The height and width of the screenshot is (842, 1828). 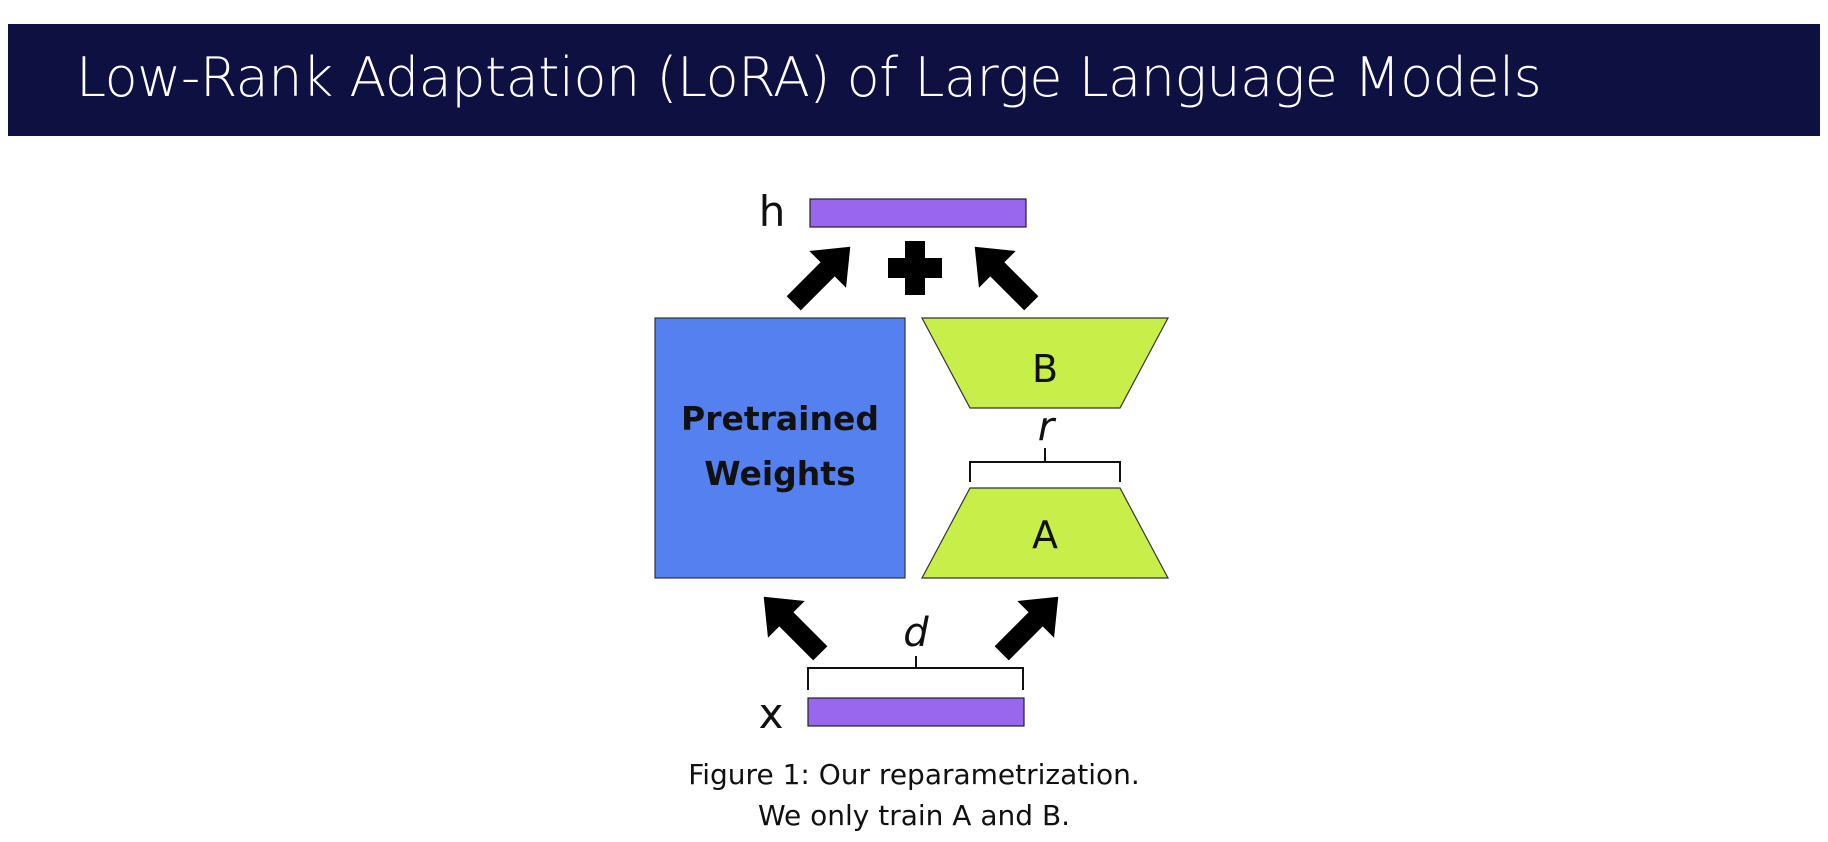 What do you see at coordinates (915, 673) in the screenshot?
I see `dimension-bracket` at bounding box center [915, 673].